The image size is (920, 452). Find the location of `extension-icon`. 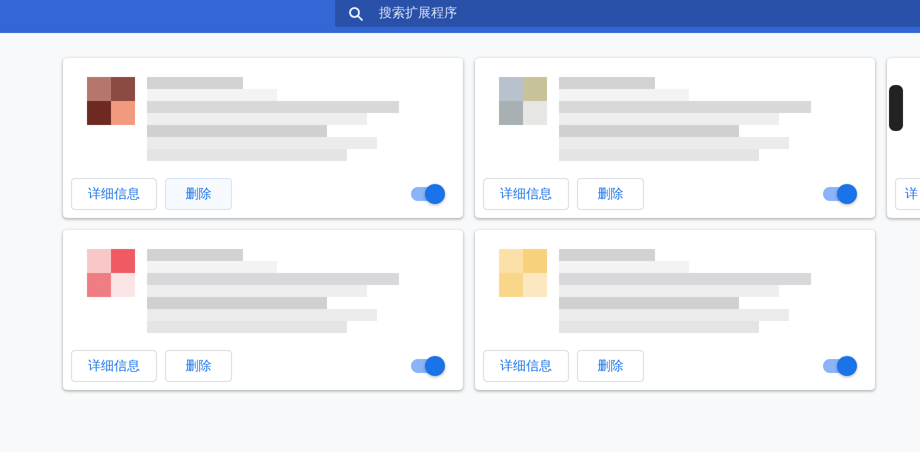

extension-icon is located at coordinates (896, 108).